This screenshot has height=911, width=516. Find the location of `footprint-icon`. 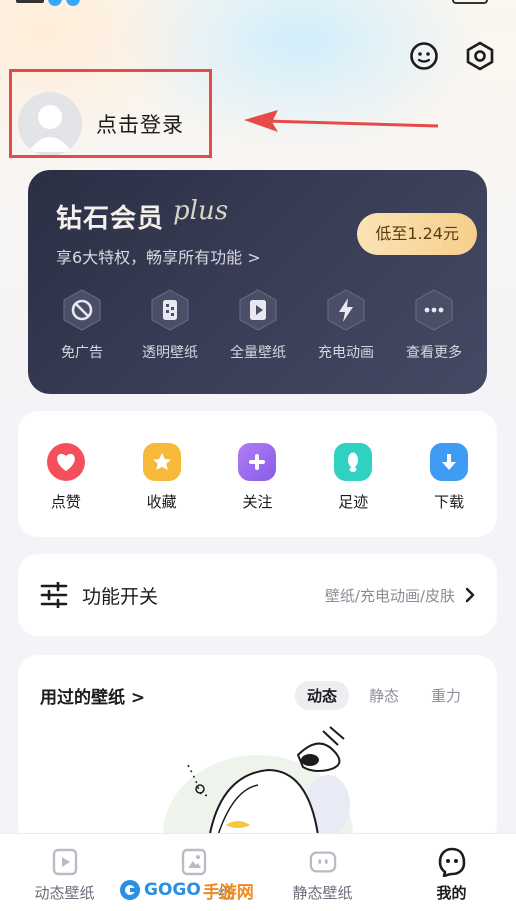

footprint-icon is located at coordinates (353, 462).